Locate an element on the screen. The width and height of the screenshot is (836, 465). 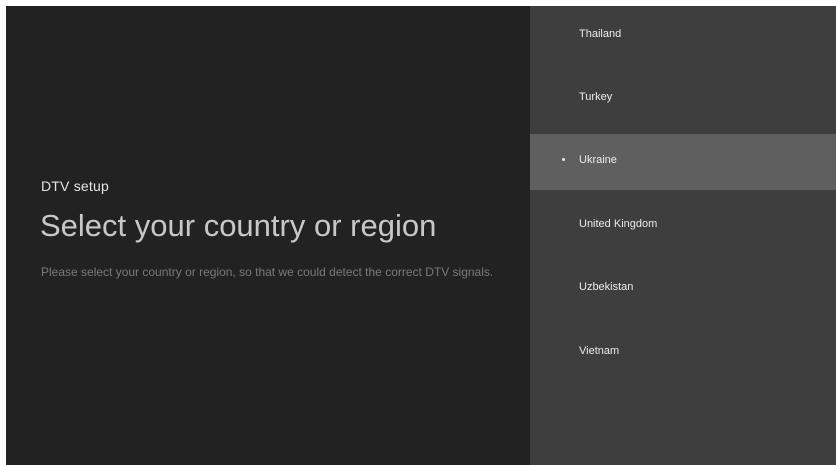
country-item-united-kingdom: United Kingdom is located at coordinates (683, 226).